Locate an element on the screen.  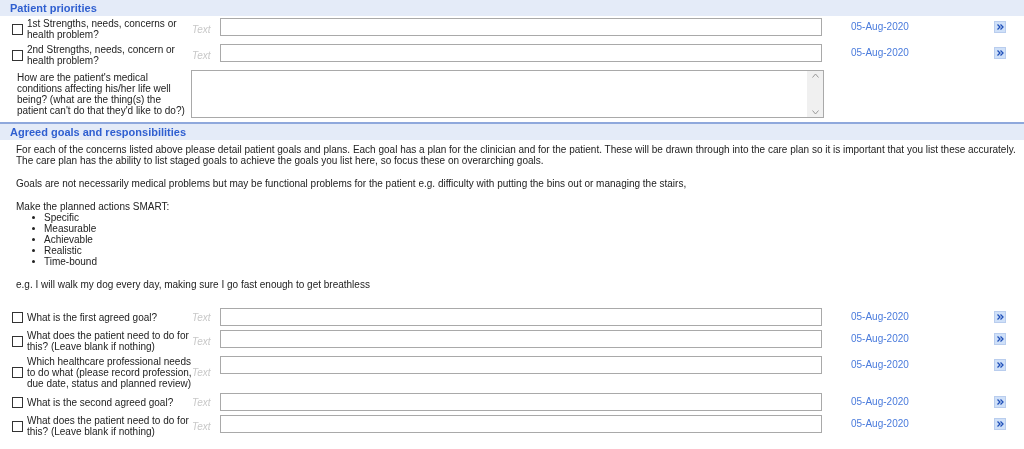
field-label: Which healthcare professional needs to do what (please record profession, due date, status and planned review) is located at coordinates (109, 372).